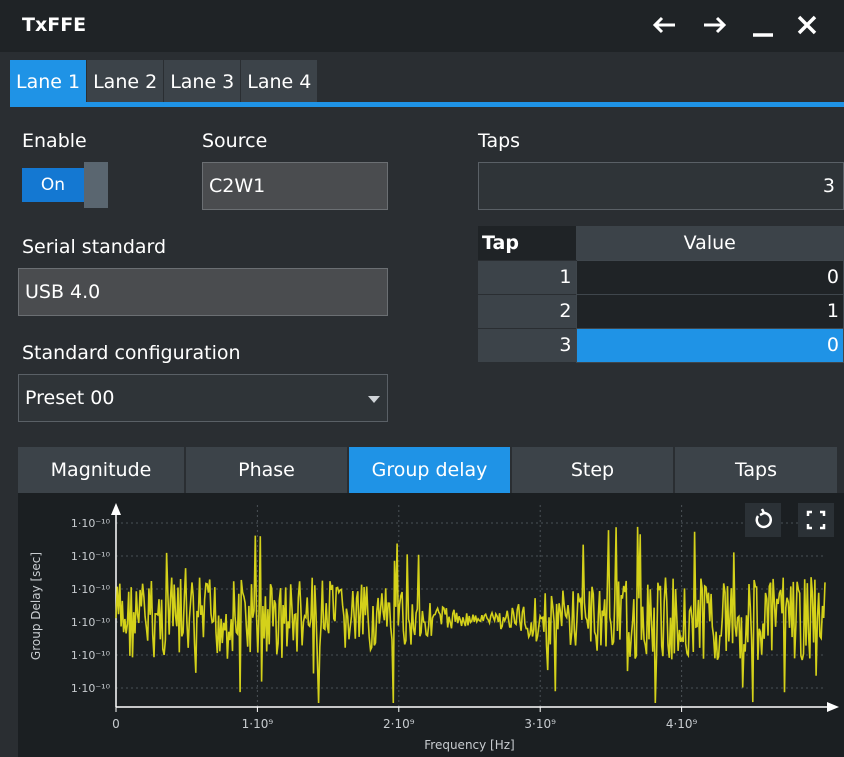 The height and width of the screenshot is (757, 844). I want to click on tab-step: Step, so click(593, 470).